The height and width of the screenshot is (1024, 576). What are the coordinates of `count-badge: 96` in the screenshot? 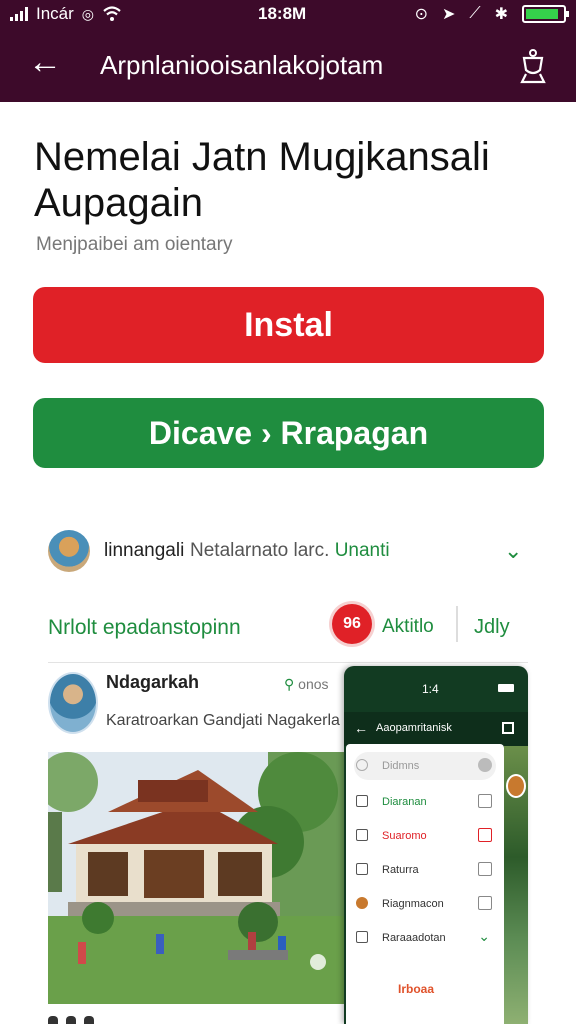 It's located at (352, 624).